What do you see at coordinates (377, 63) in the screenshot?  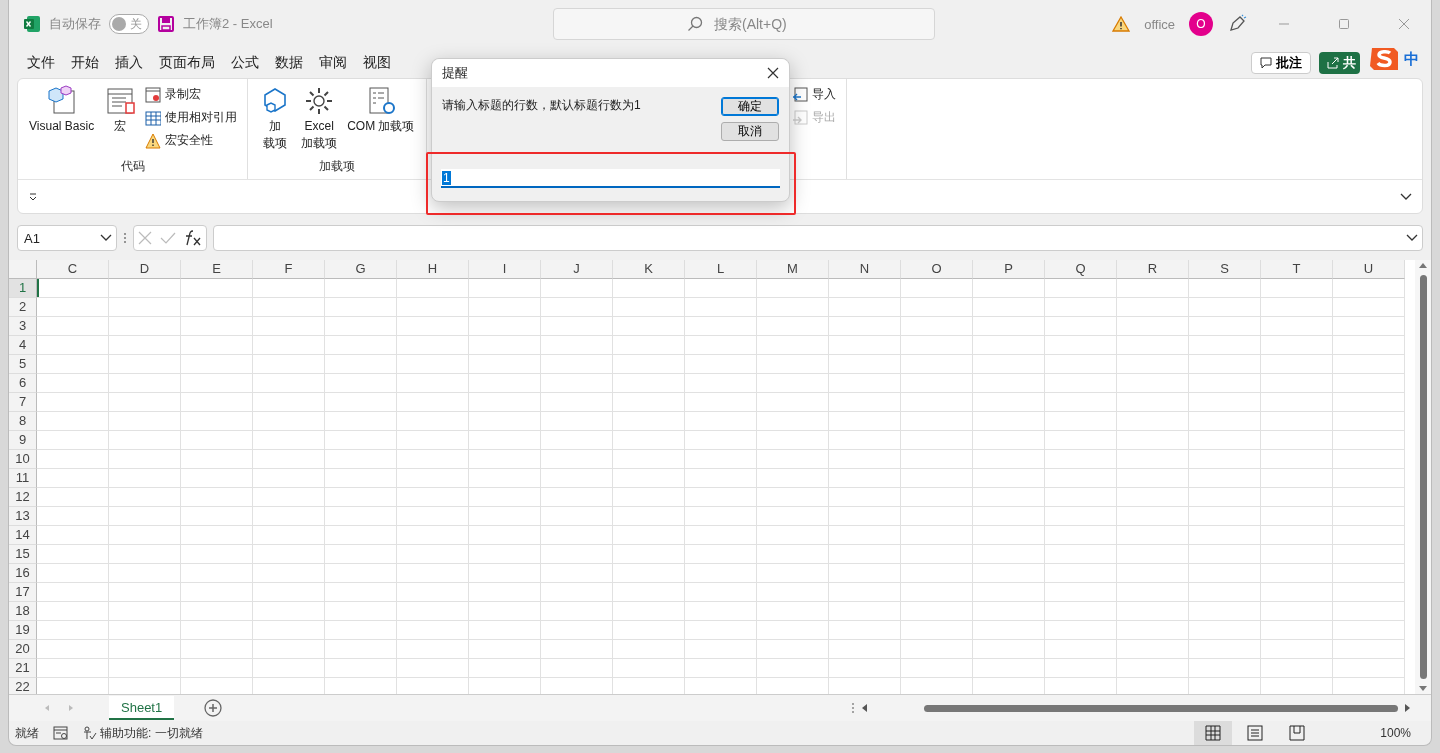 I see `menu-tab: 视图` at bounding box center [377, 63].